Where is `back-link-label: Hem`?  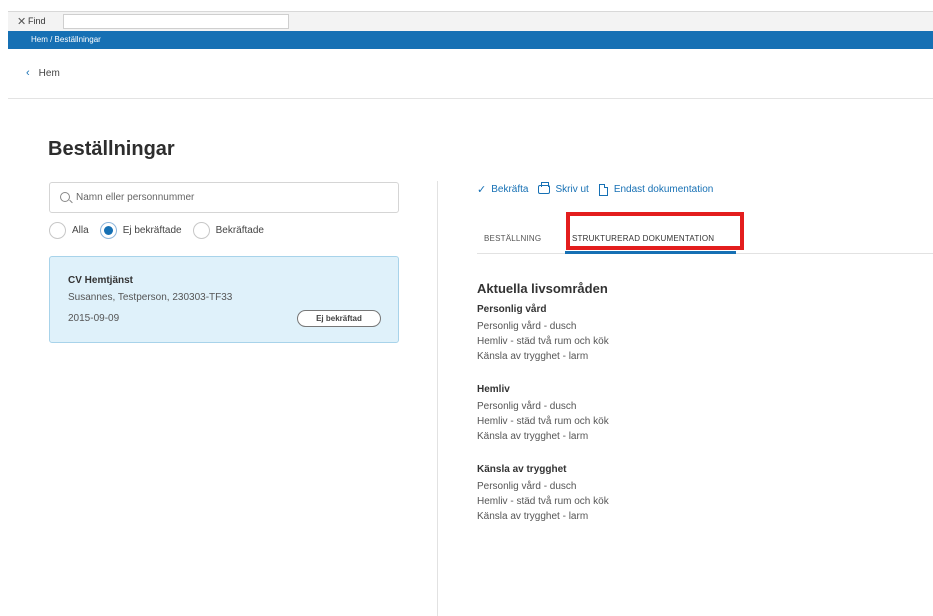
back-link-label: Hem is located at coordinates (49, 73).